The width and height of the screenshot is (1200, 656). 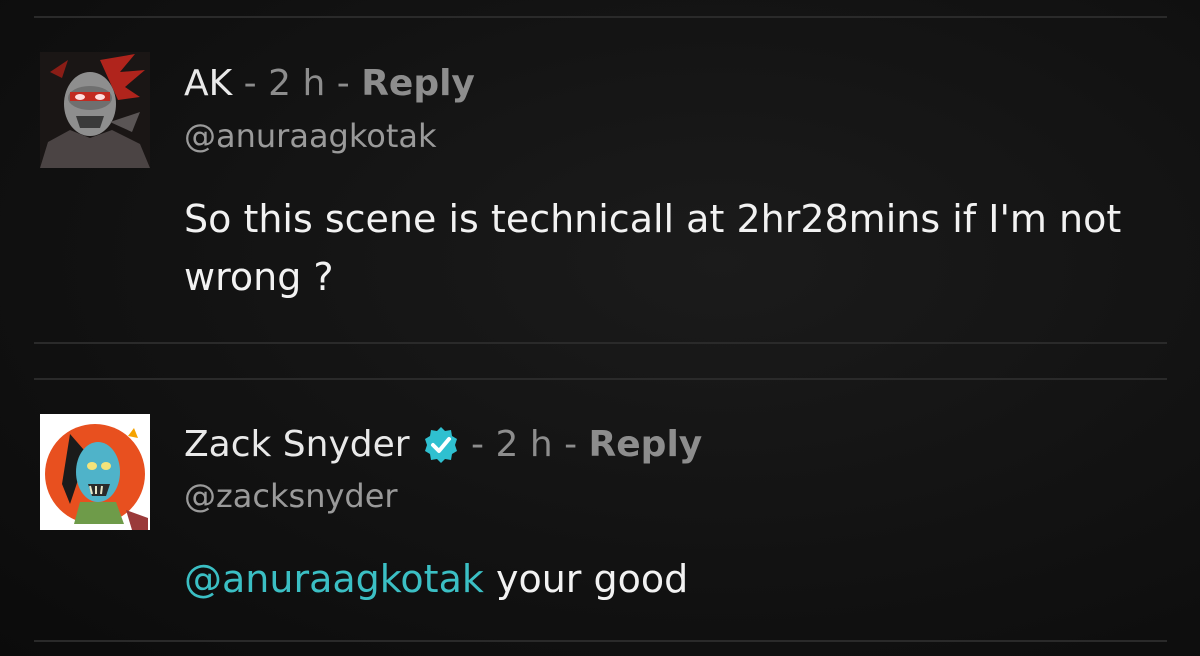 What do you see at coordinates (310, 136) in the screenshot?
I see `user-handle: @anuraagkotak` at bounding box center [310, 136].